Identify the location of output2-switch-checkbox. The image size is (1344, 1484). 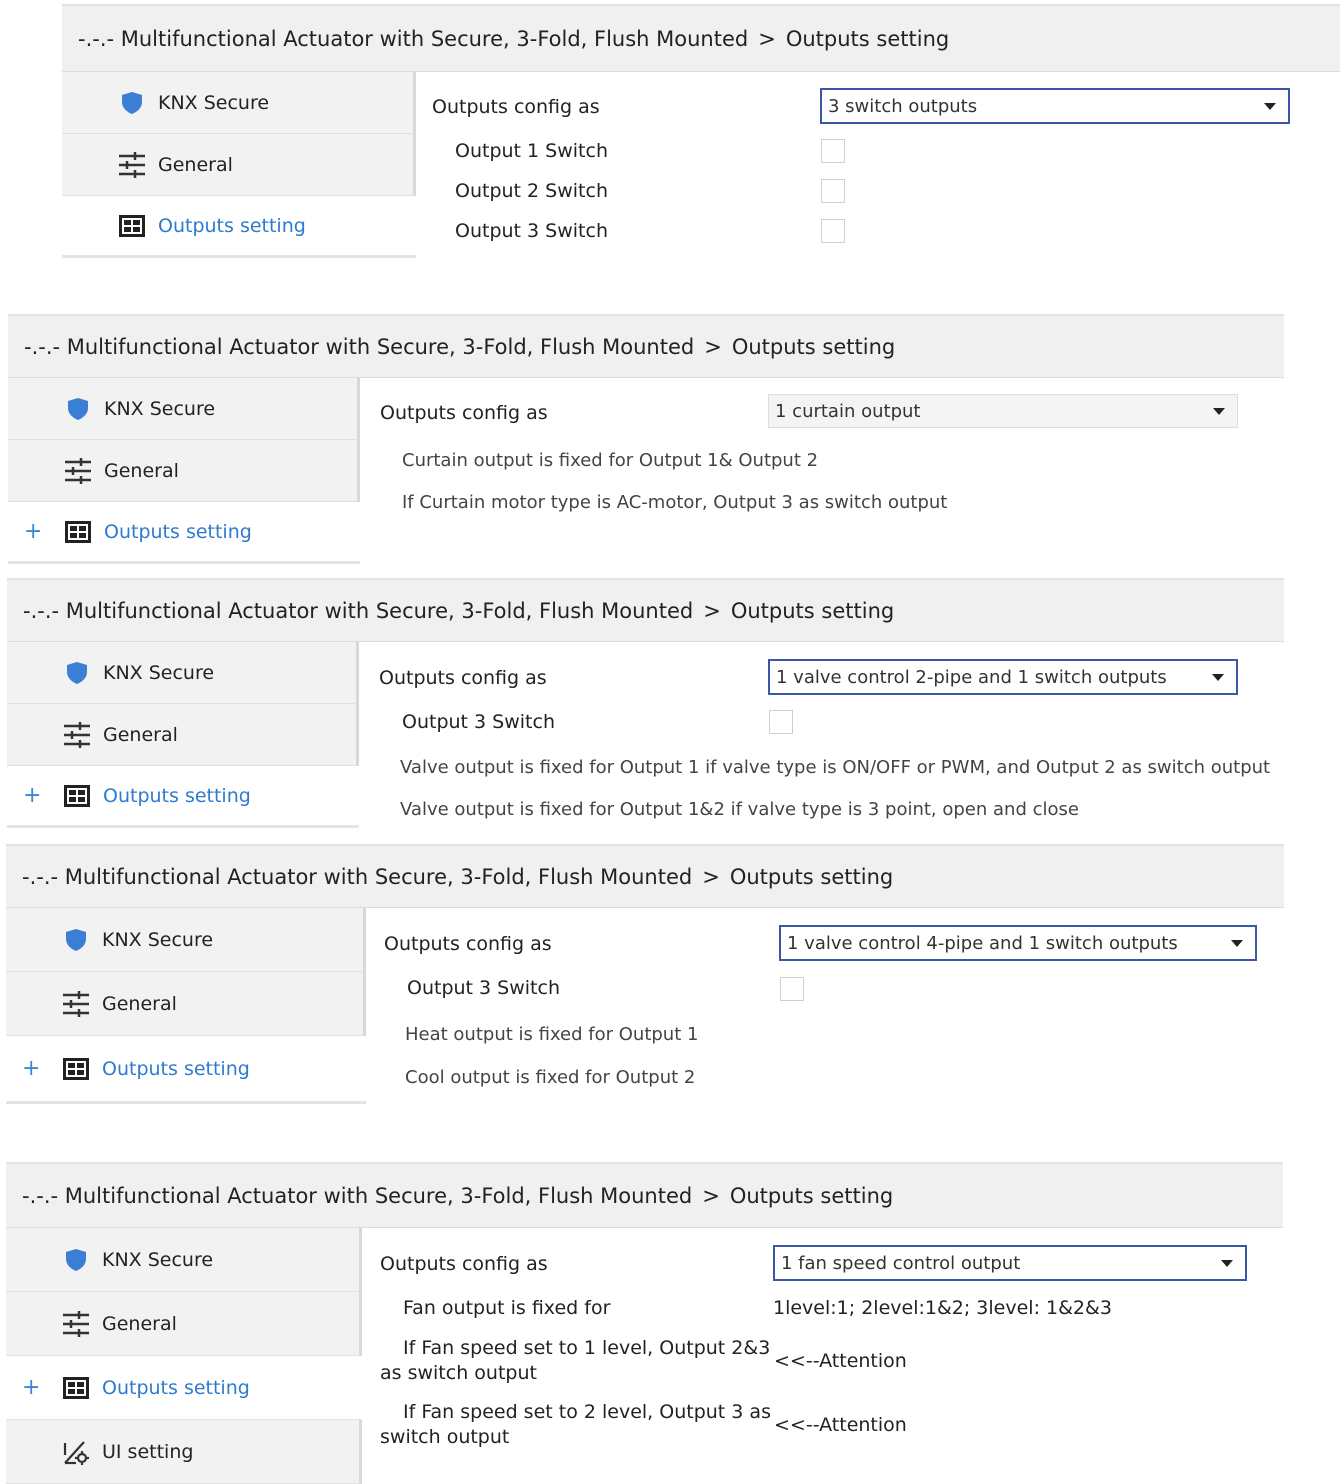
(833, 191).